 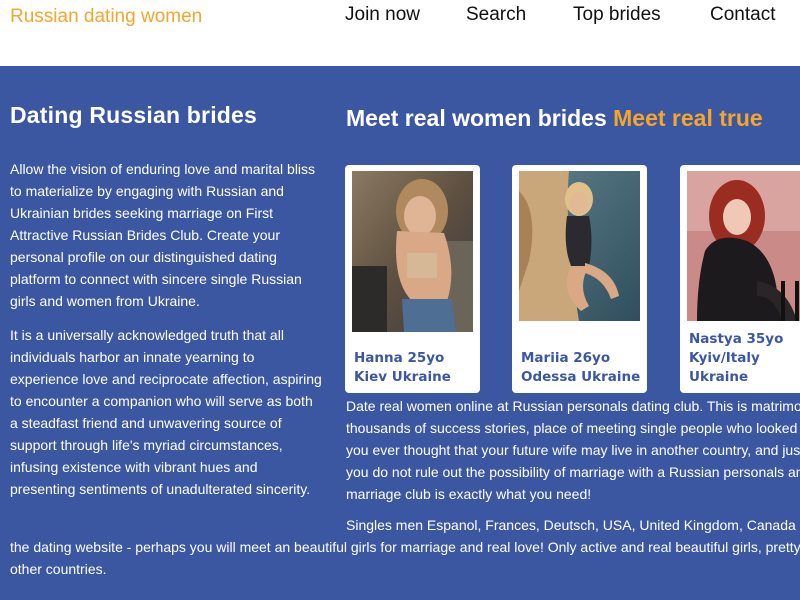 I want to click on profile-name-hanna: Hanna 25yo Kiev Ukraine, so click(x=416, y=368).